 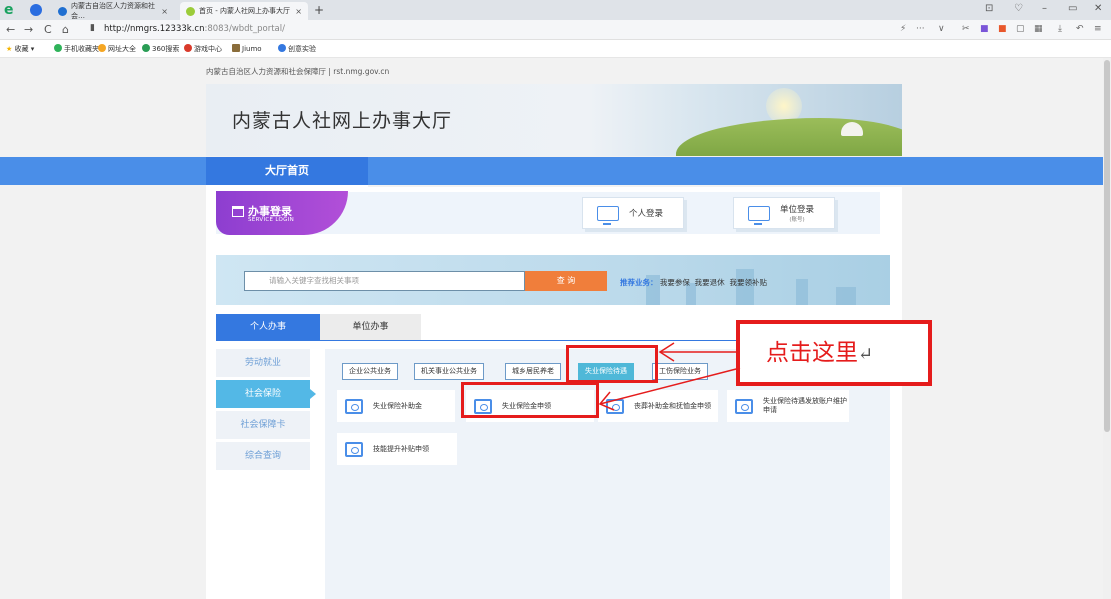 What do you see at coordinates (658, 406) in the screenshot?
I see `service-funeral-pension-claim: 丧葬补助金和抚恤金申领` at bounding box center [658, 406].